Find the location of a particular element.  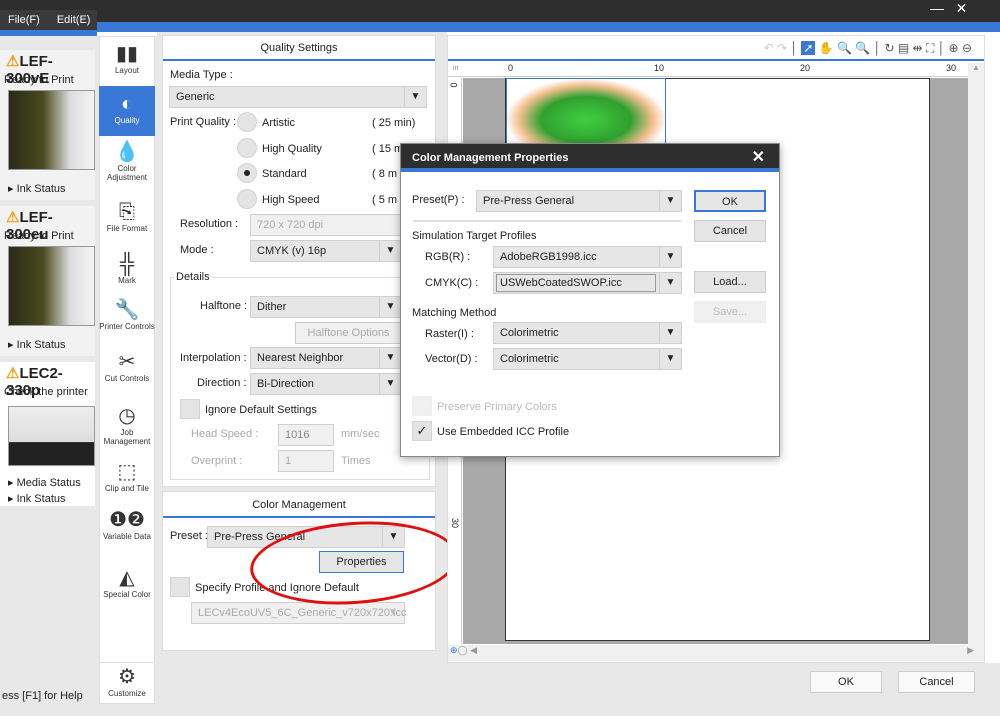

option-label: Artistic is located at coordinates (278, 123).